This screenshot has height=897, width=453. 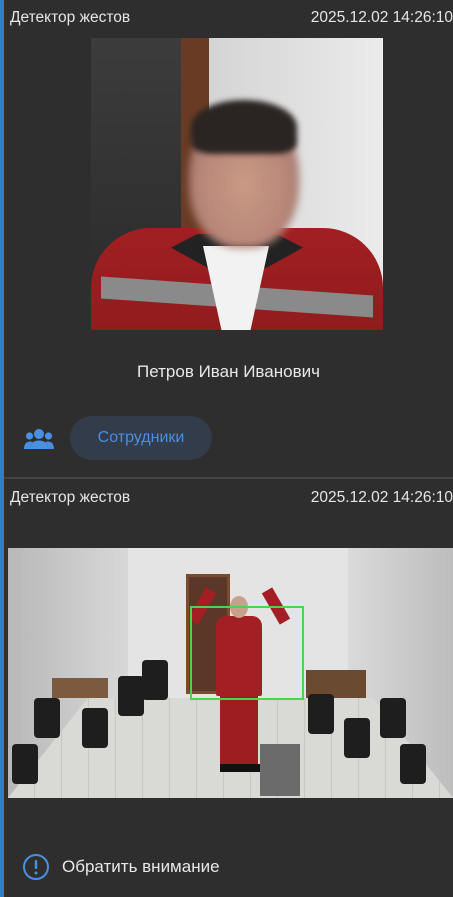 What do you see at coordinates (36, 867) in the screenshot?
I see `alert-circle-icon` at bounding box center [36, 867].